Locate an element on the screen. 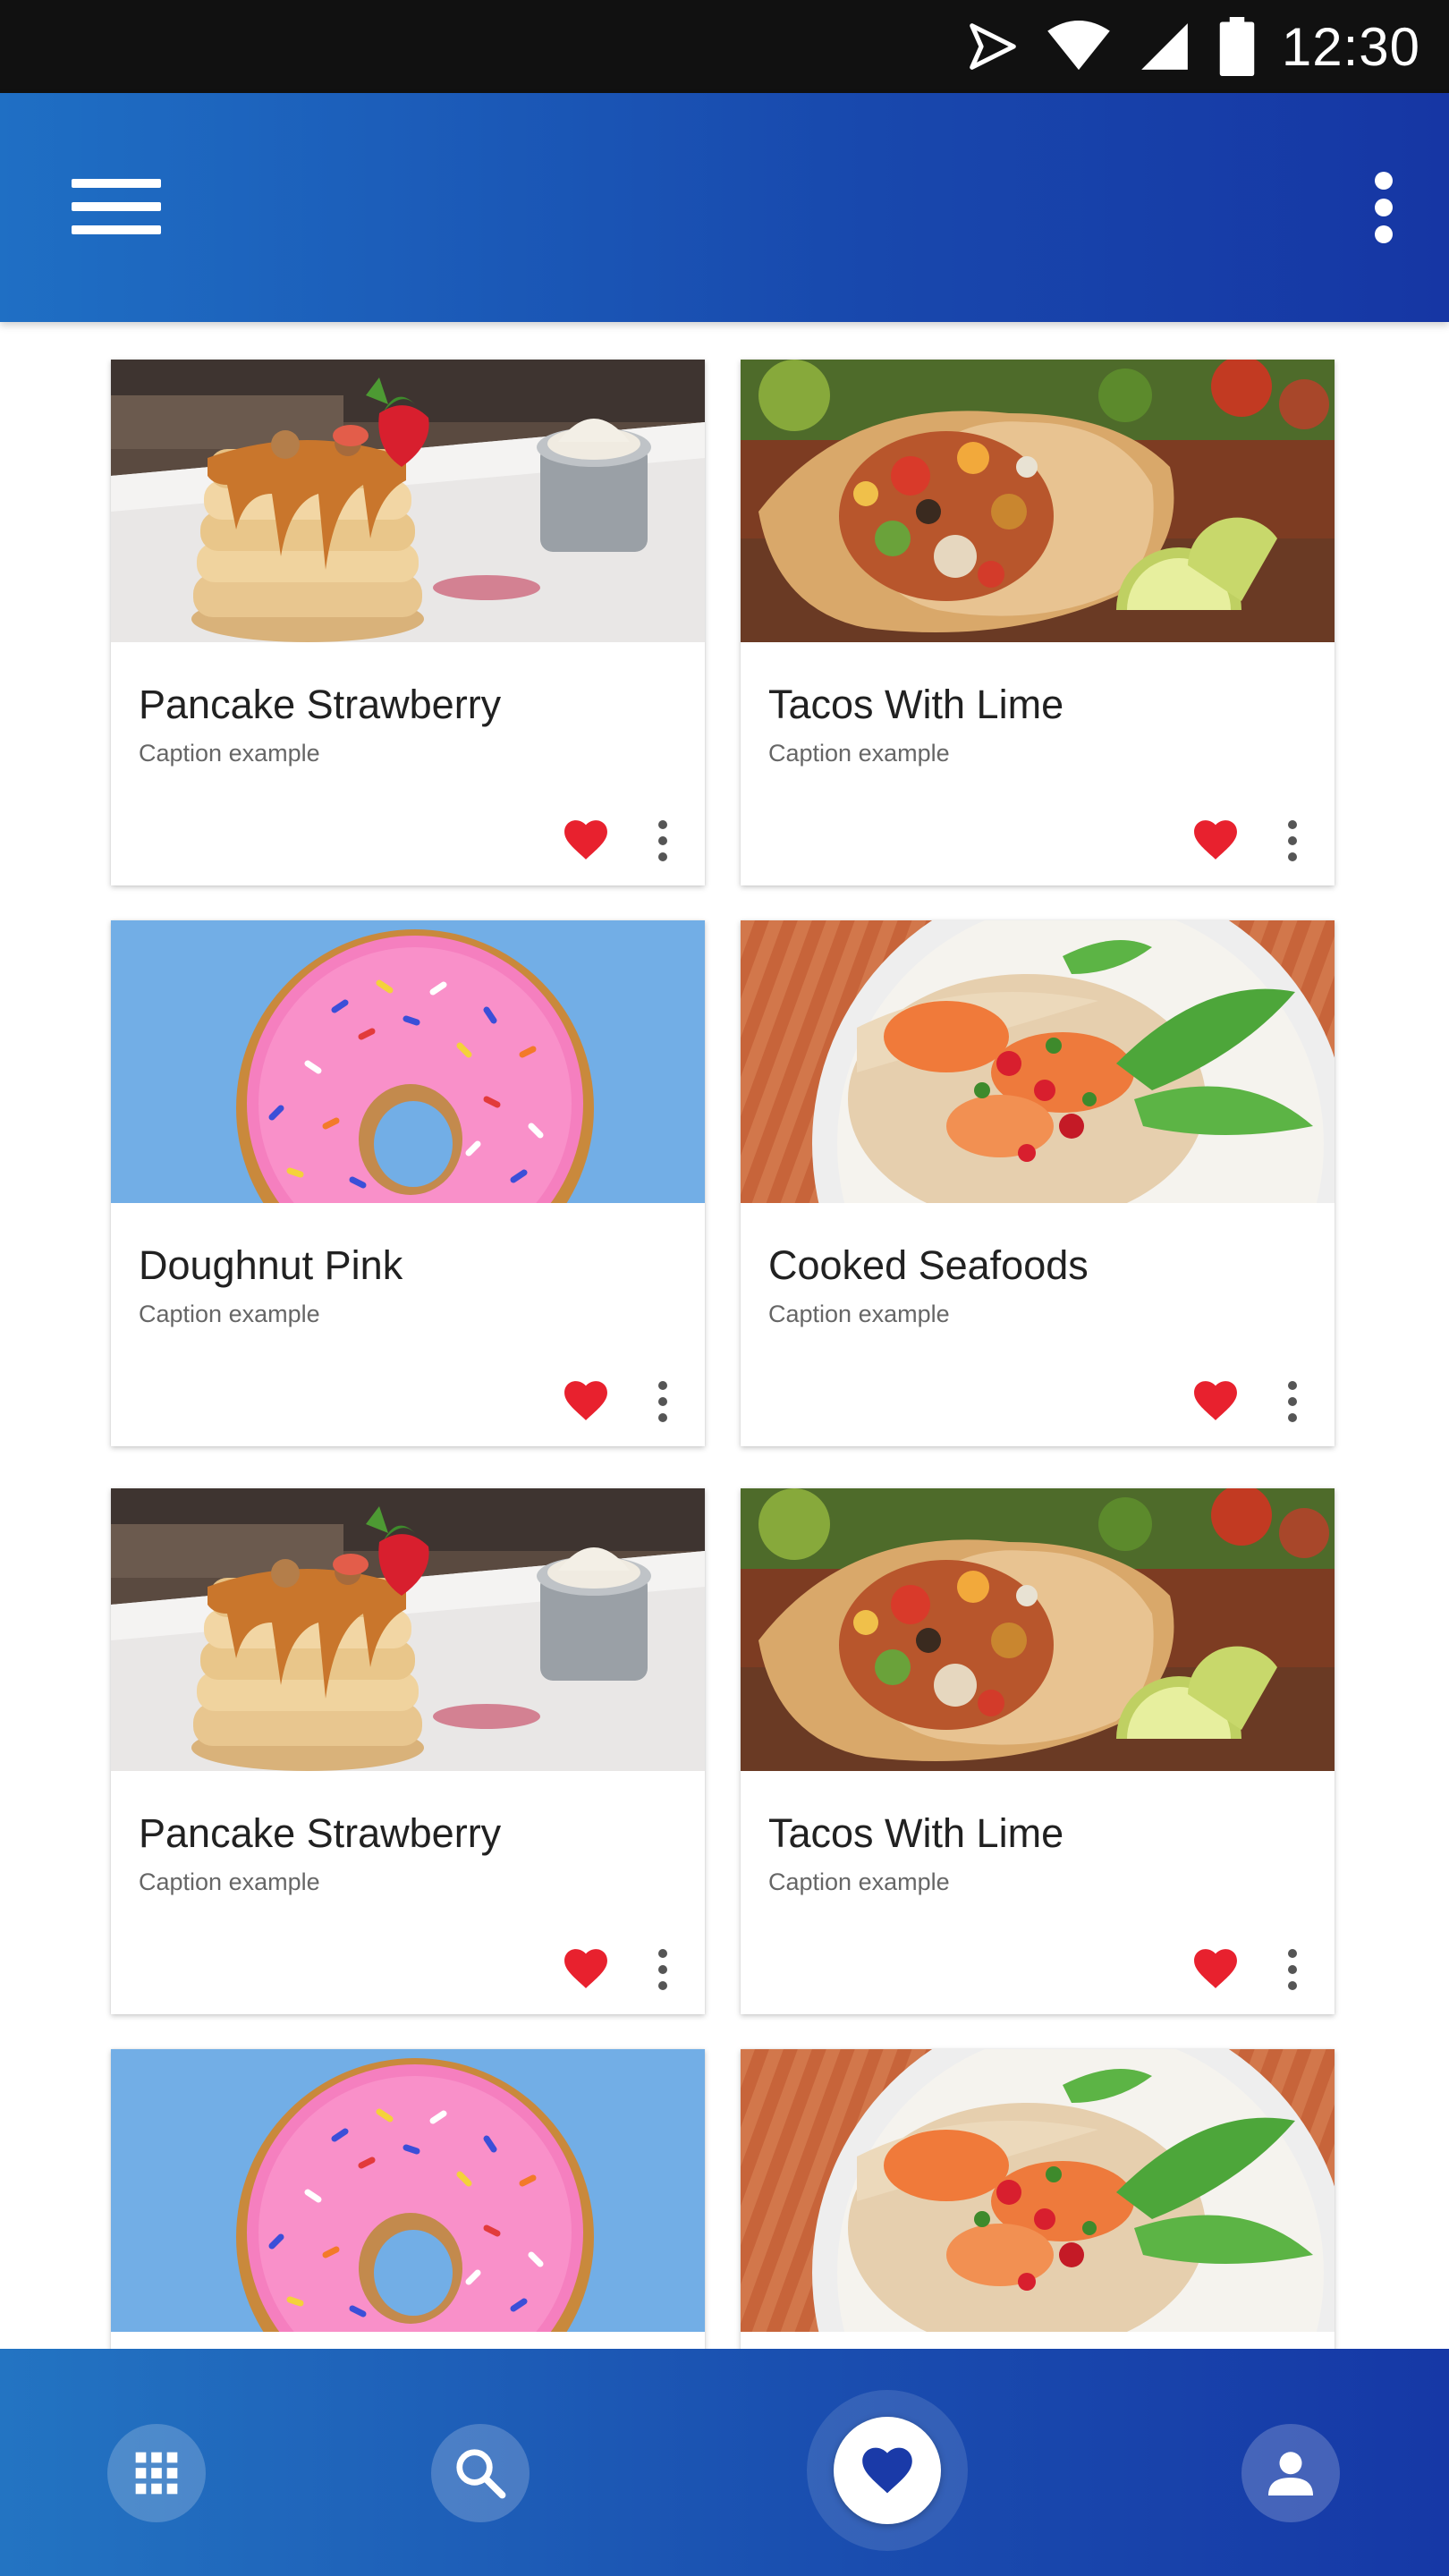 The image size is (1449, 2576). nav-search-button is located at coordinates (480, 2473).